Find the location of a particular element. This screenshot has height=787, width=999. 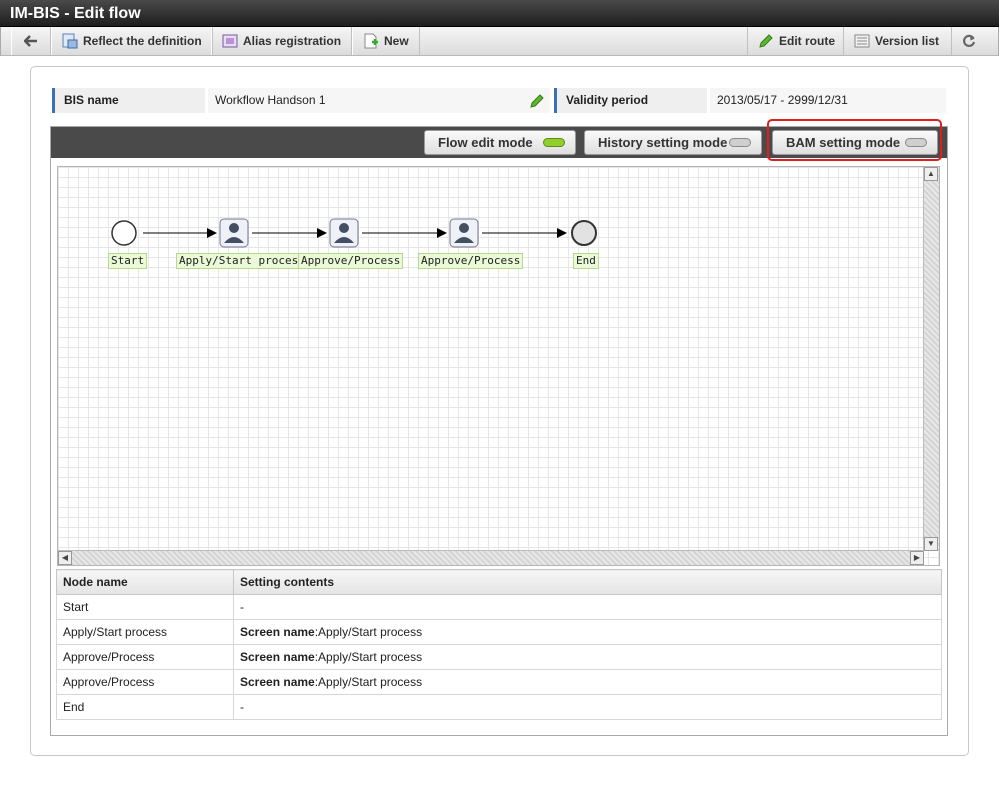

node-name-cell: End is located at coordinates (145, 707).